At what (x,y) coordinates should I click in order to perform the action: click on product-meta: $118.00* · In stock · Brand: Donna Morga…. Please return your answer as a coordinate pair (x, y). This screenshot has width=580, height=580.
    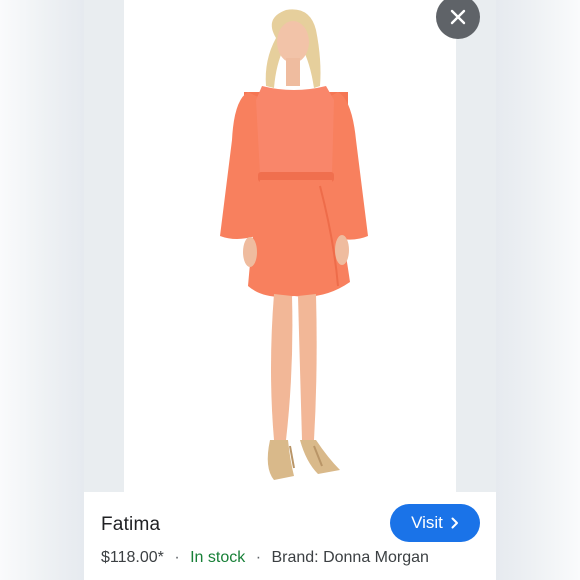
    Looking at the image, I should click on (265, 558).